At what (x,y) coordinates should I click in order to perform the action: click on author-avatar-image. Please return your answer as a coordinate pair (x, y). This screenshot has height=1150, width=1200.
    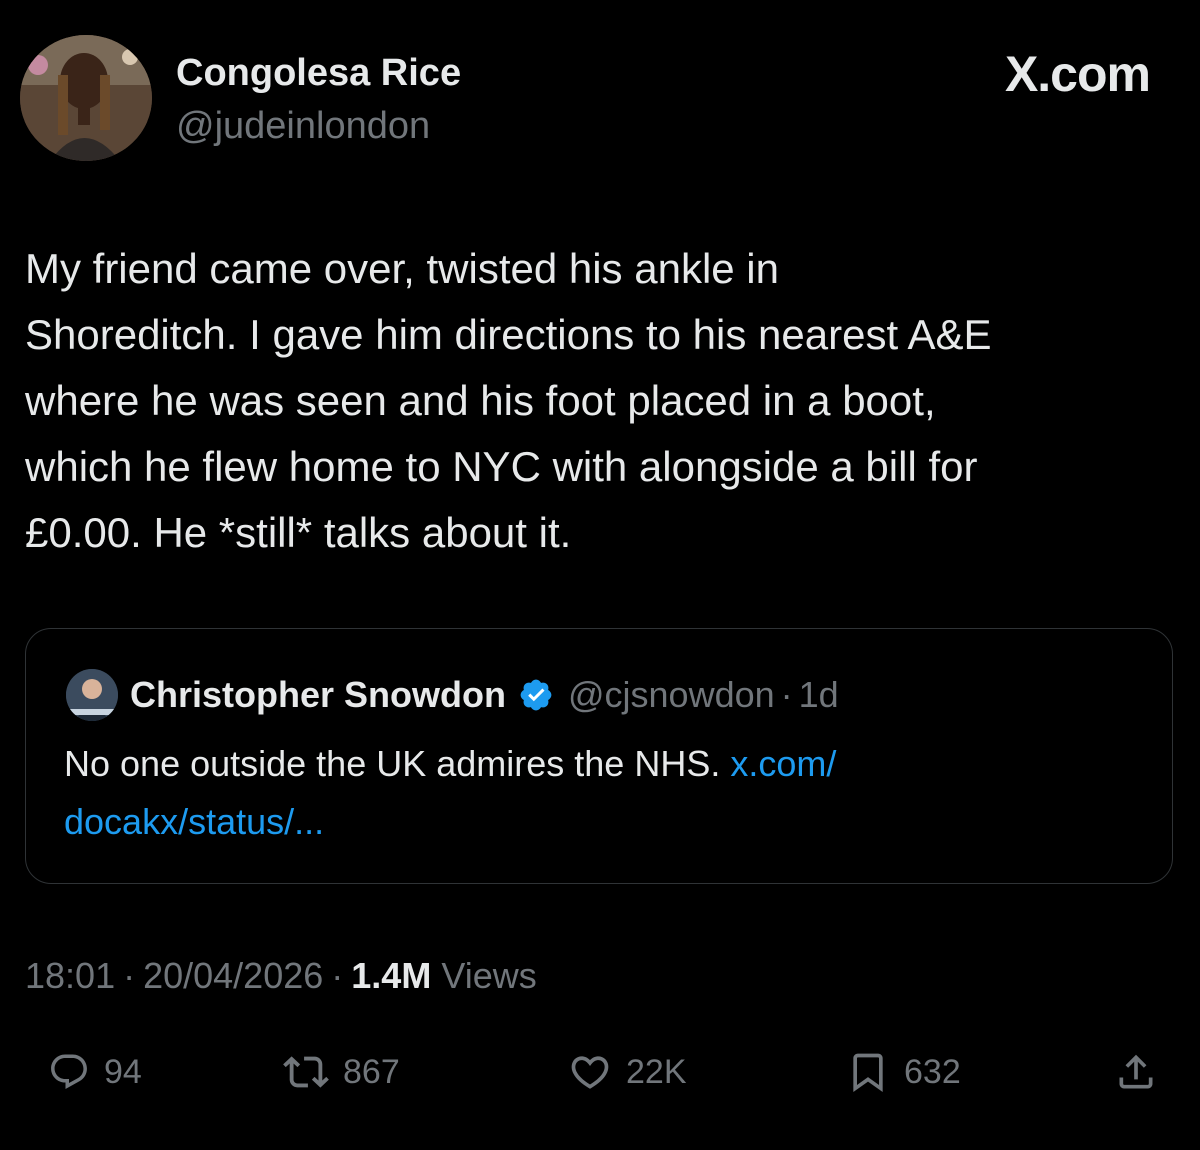
    Looking at the image, I should click on (86, 98).